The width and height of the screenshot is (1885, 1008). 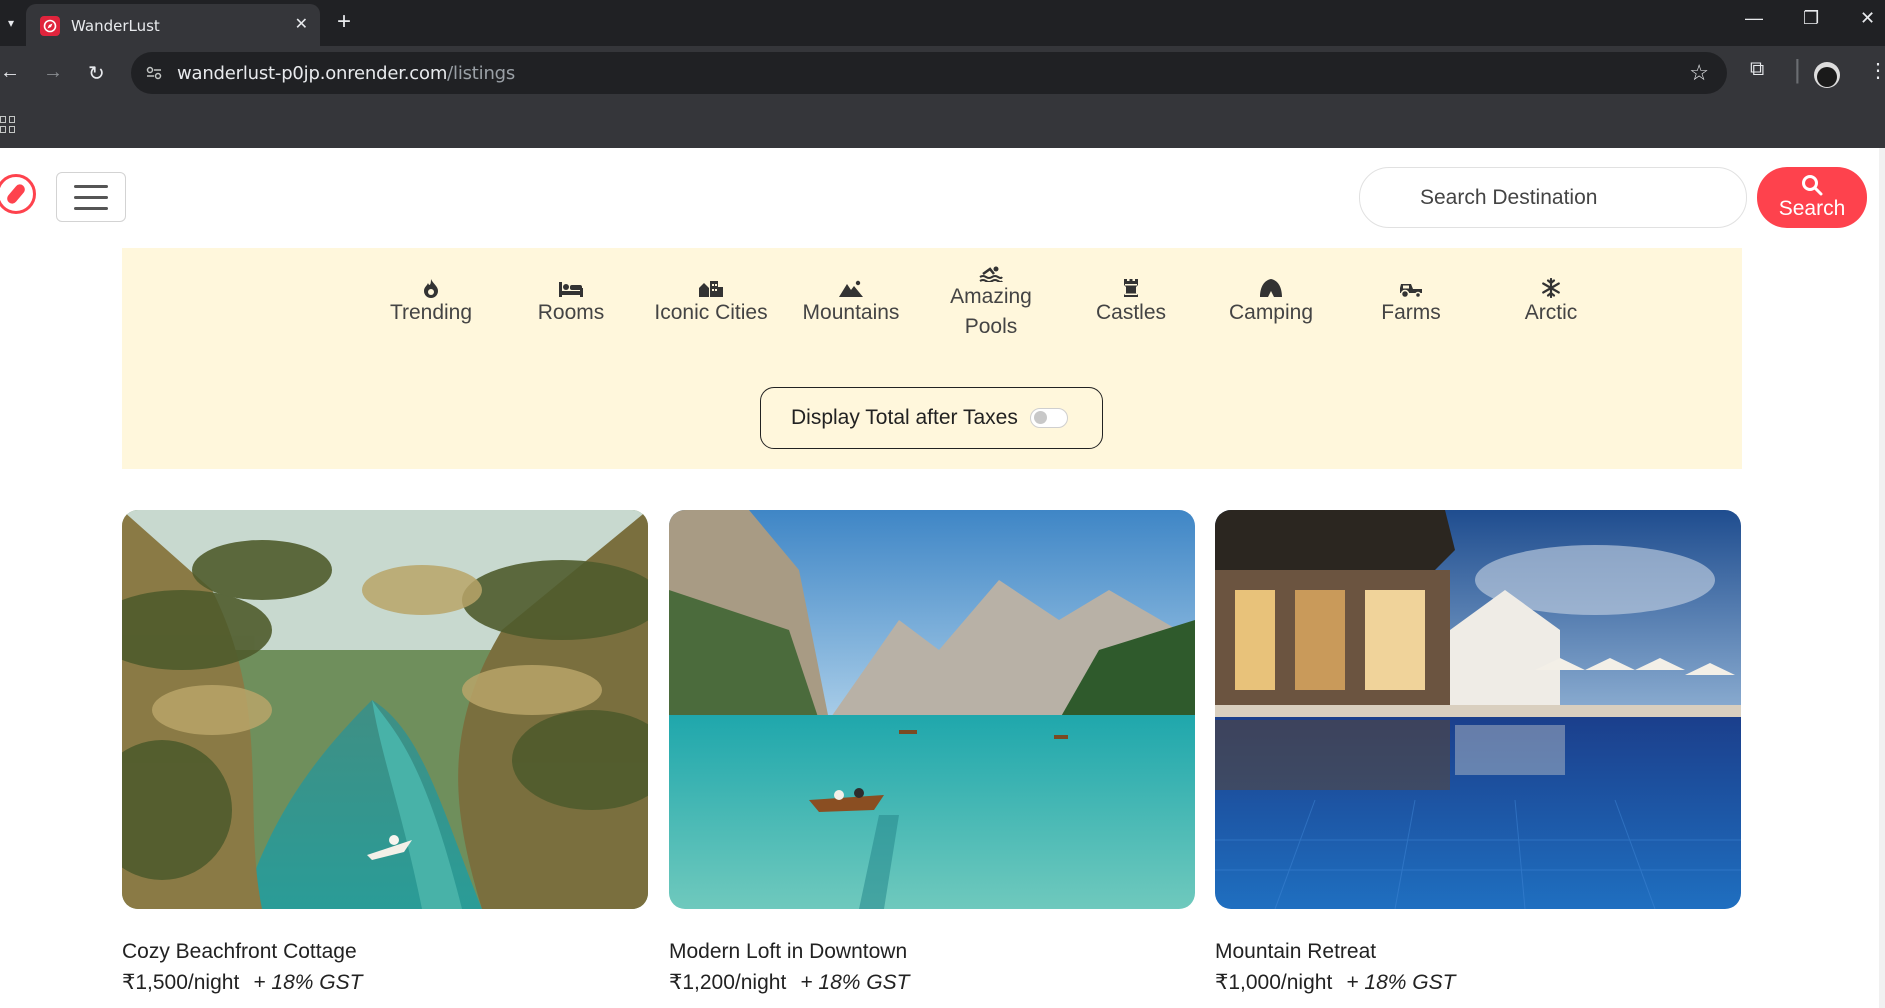 I want to click on filter-rooms: Rooms, so click(x=571, y=298).